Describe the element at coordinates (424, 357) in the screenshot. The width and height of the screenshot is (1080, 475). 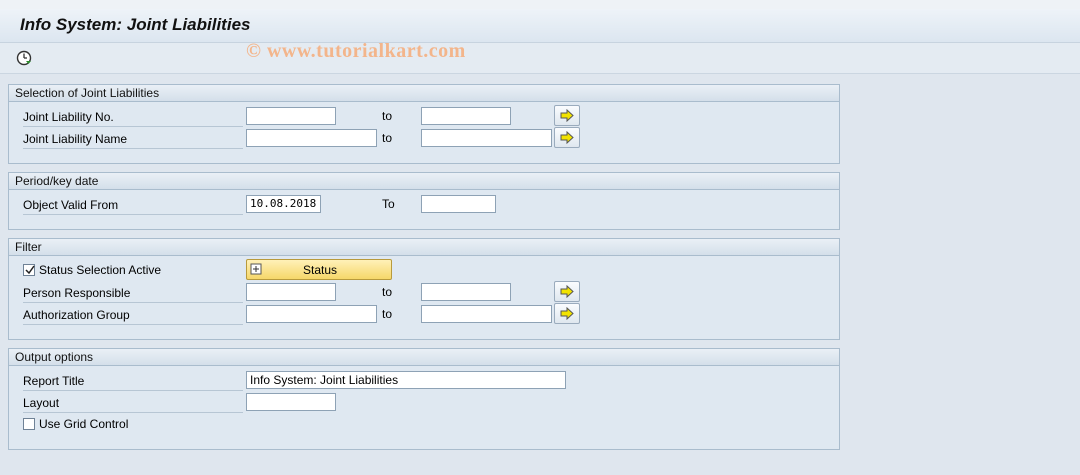
I see `output-options-group-title: Output options` at that location.